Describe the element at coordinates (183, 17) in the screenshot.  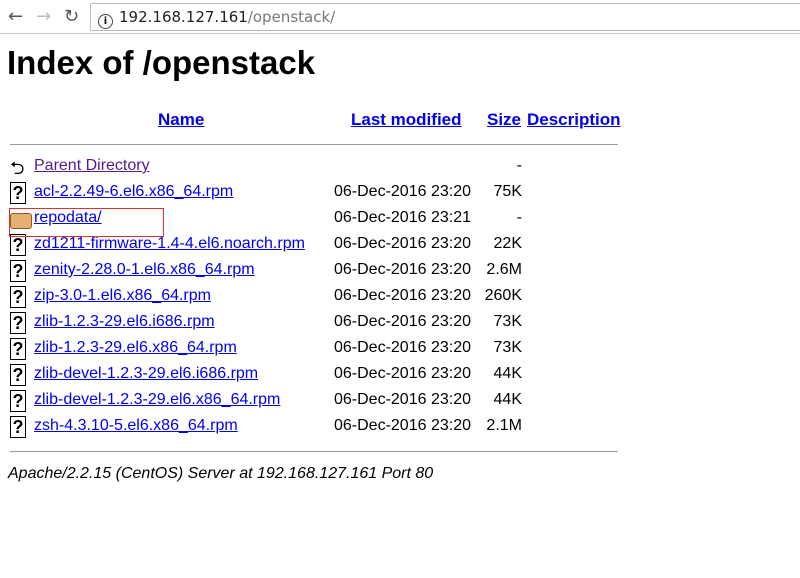
I see `url-host: 192.168.127.161` at that location.